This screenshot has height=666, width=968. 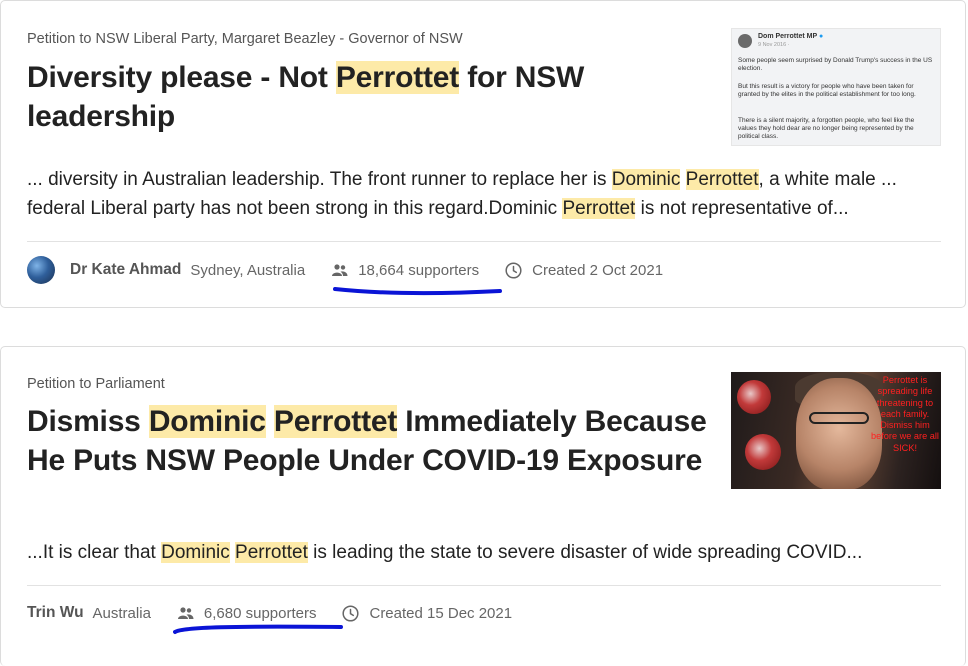 I want to click on supporters-count: 6,680 supporters, so click(x=246, y=613).